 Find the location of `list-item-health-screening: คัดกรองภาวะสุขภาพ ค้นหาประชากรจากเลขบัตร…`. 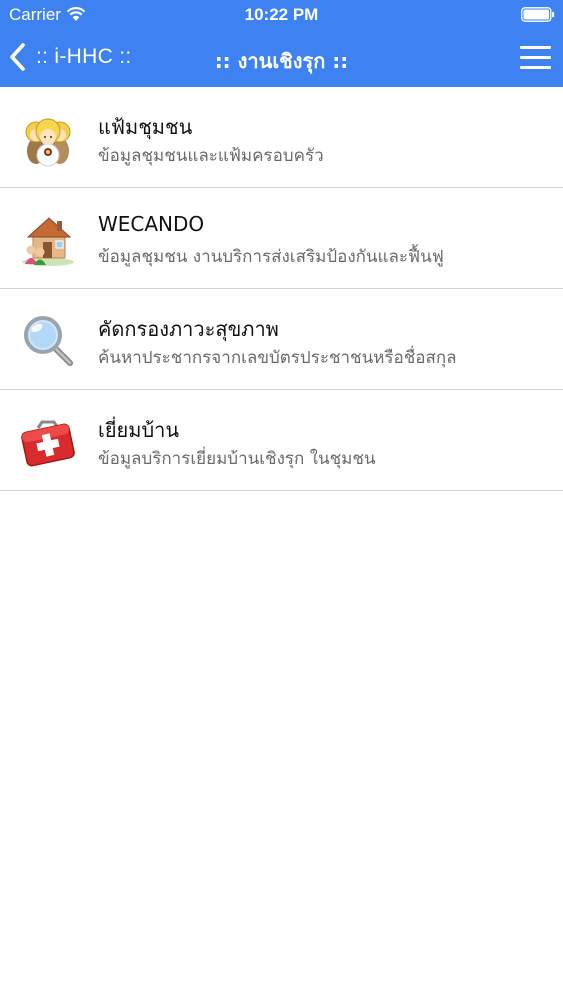

list-item-health-screening: คัดกรองภาวะสุขภาพ ค้นหาประชากรจากเลขบัตร… is located at coordinates (281, 339).